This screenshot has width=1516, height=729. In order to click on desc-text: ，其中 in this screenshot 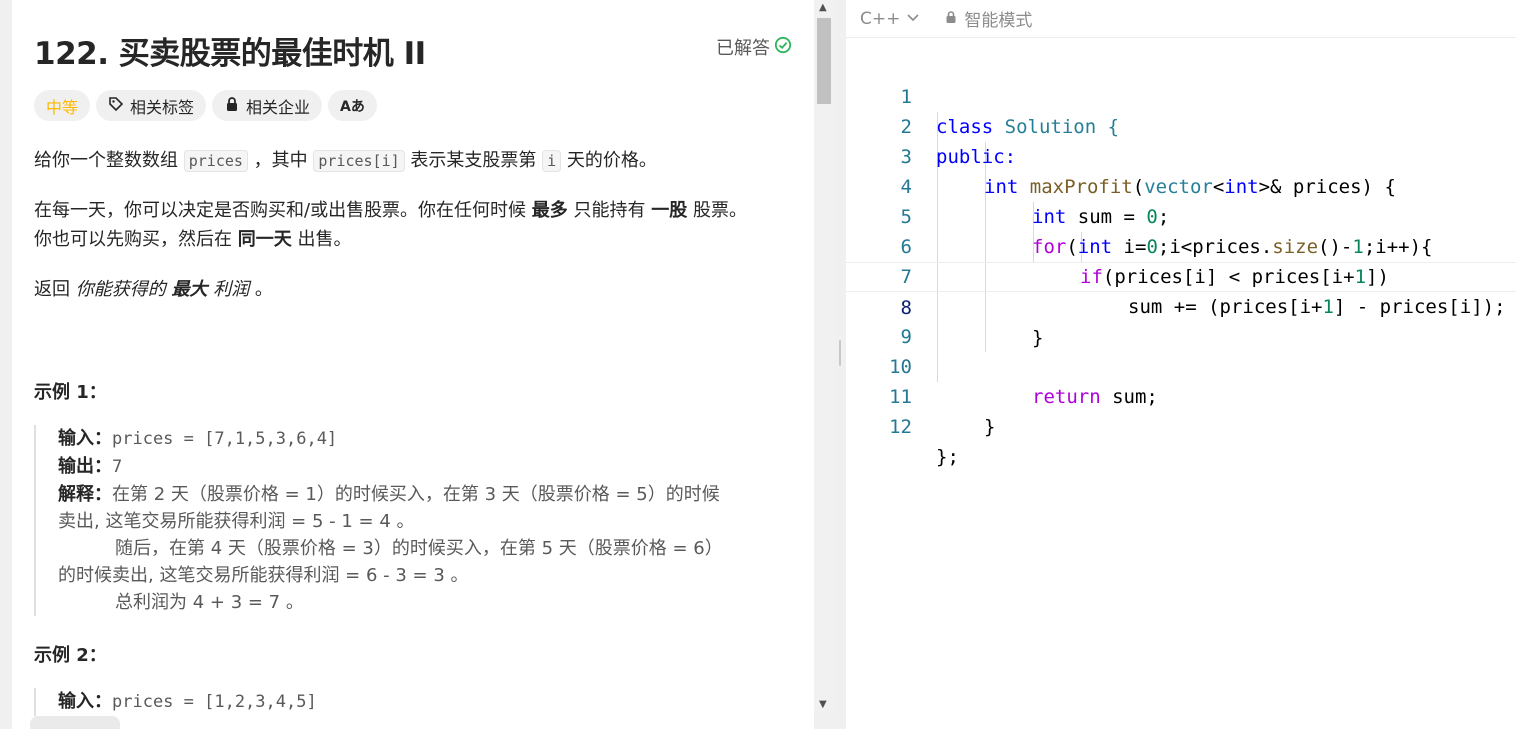, I will do `click(280, 160)`.